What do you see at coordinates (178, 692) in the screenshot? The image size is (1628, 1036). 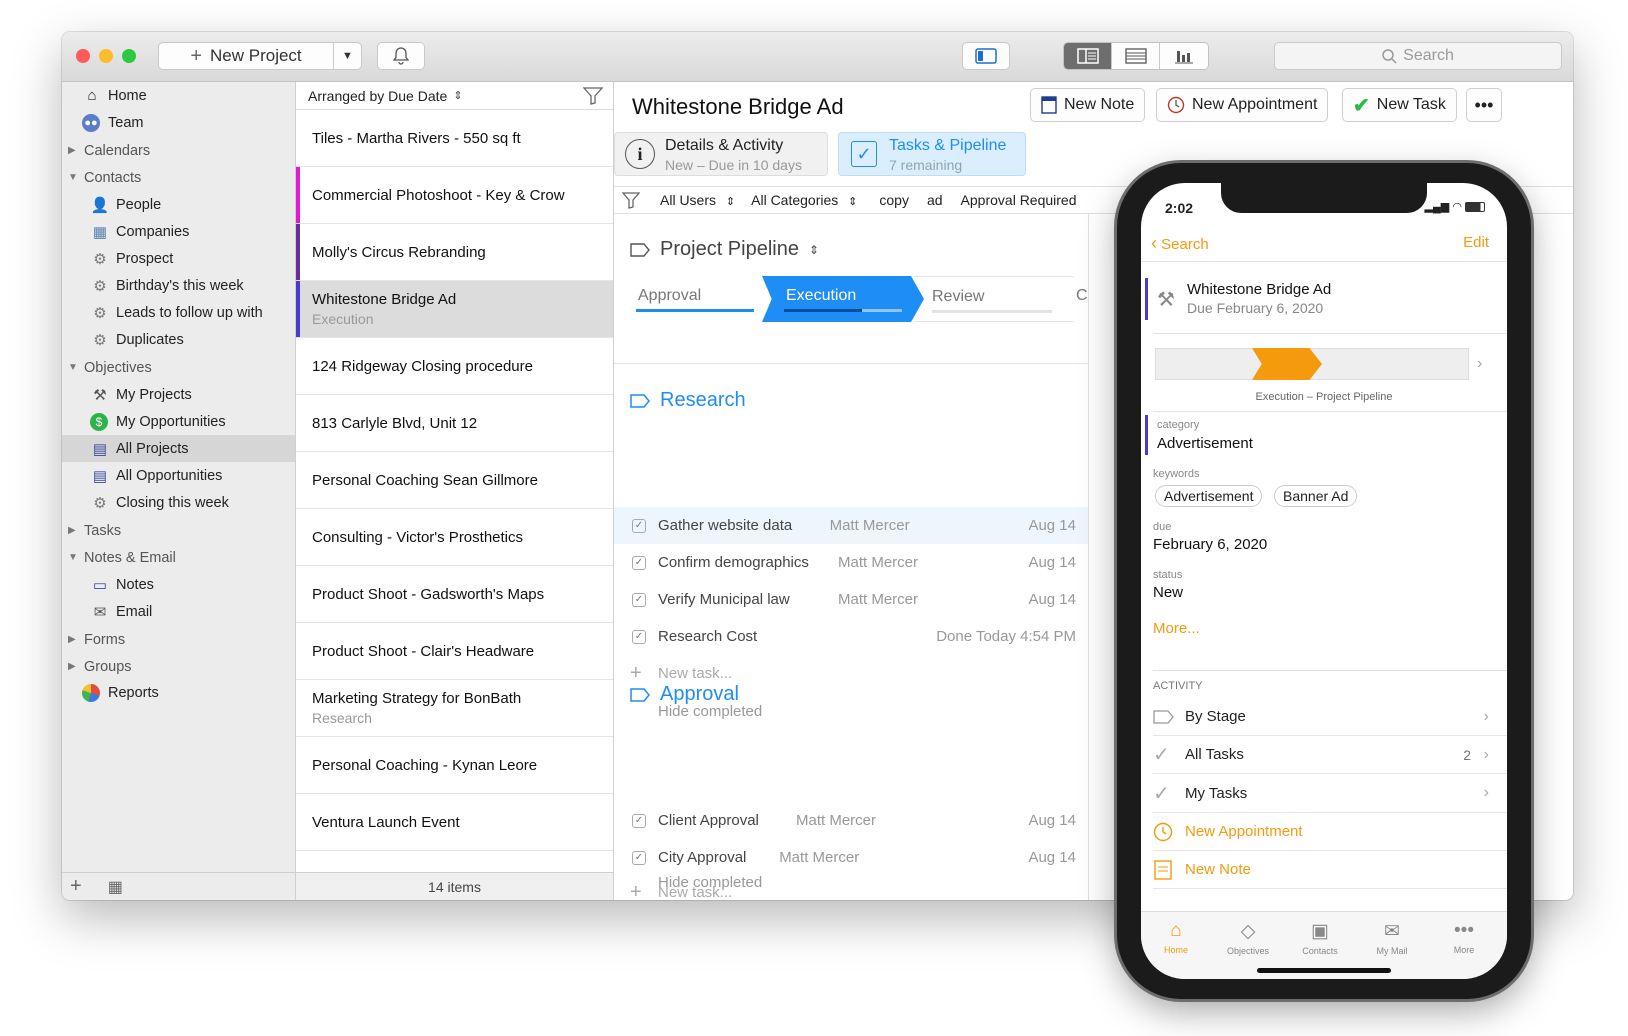 I see `sidebar-item-reports: Reports` at bounding box center [178, 692].